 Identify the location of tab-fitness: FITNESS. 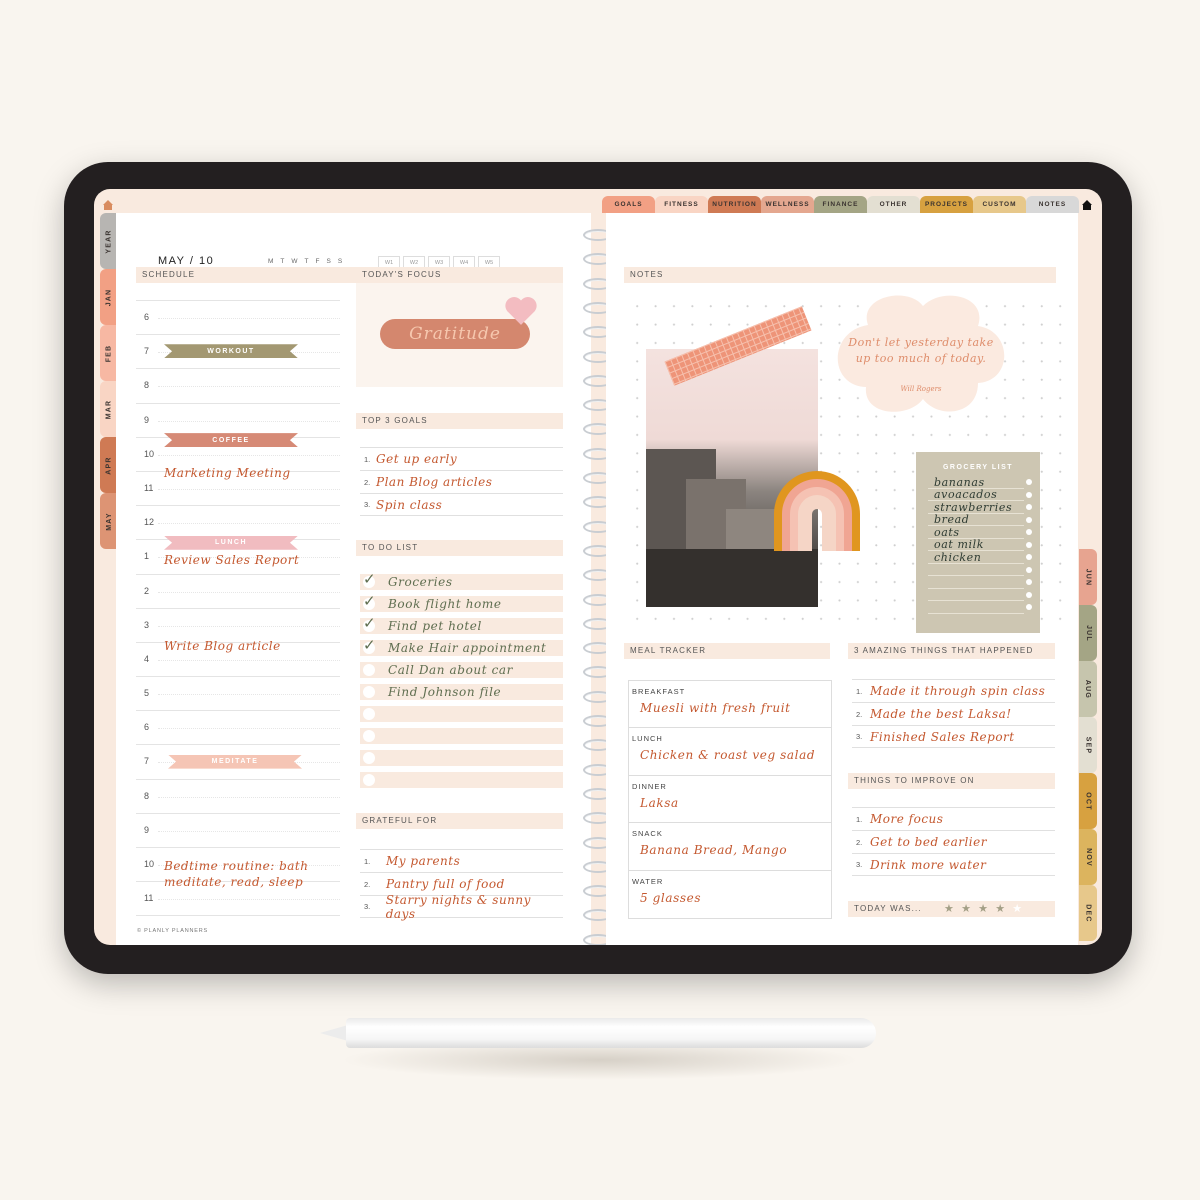
(681, 204).